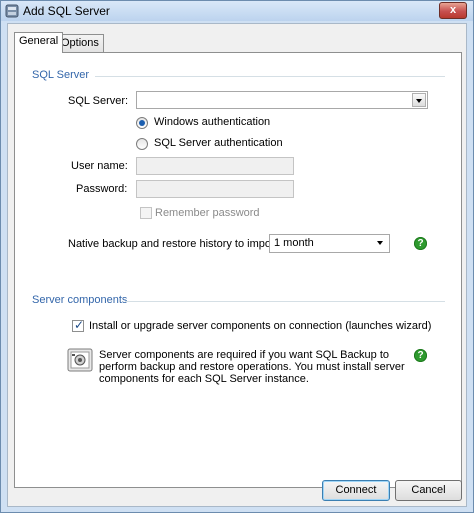 This screenshot has height=513, width=474. I want to click on server-components-section-title: Server components, so click(80, 300).